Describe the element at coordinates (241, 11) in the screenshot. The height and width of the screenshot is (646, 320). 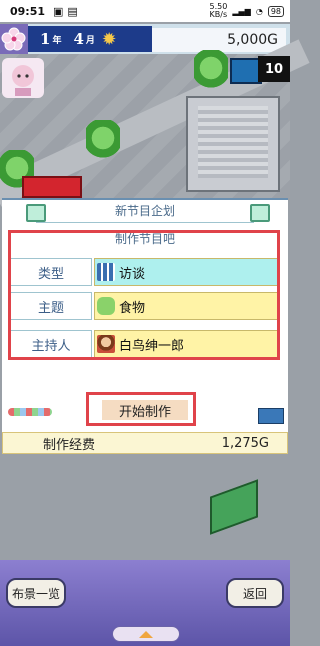
I see `signal-icon: ▂▄▆` at that location.